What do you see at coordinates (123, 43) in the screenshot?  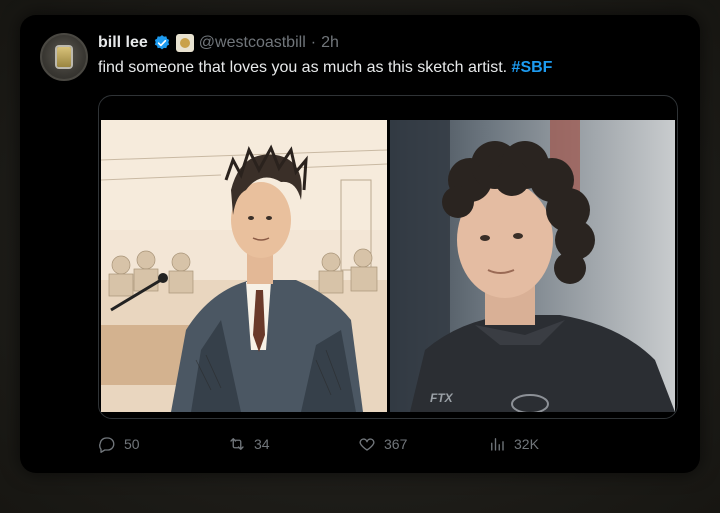 I see `display-name: bill lee` at bounding box center [123, 43].